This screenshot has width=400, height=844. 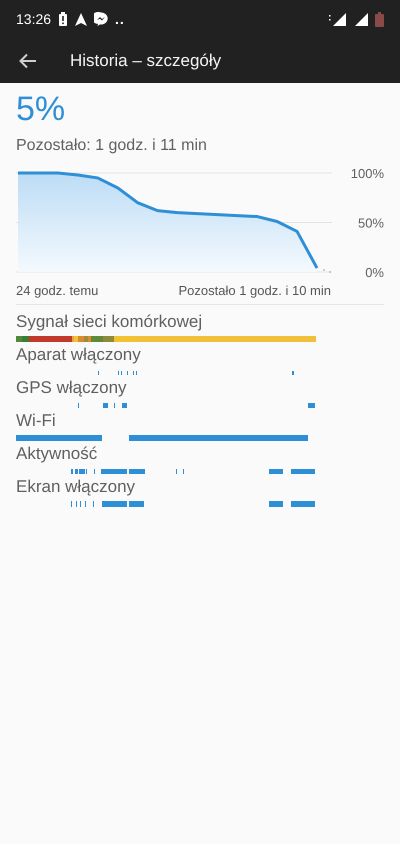 I want to click on timeline-label: Aktywność, so click(x=57, y=454).